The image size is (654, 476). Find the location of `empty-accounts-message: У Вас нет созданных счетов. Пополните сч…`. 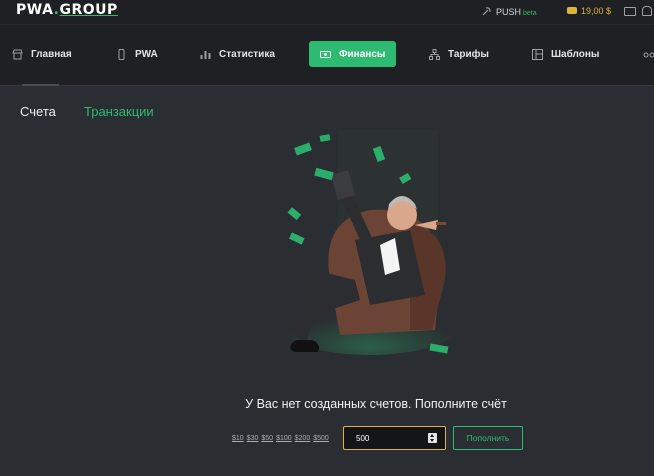

empty-accounts-message: У Вас нет созданных счетов. Пополните сч… is located at coordinates (327, 404).